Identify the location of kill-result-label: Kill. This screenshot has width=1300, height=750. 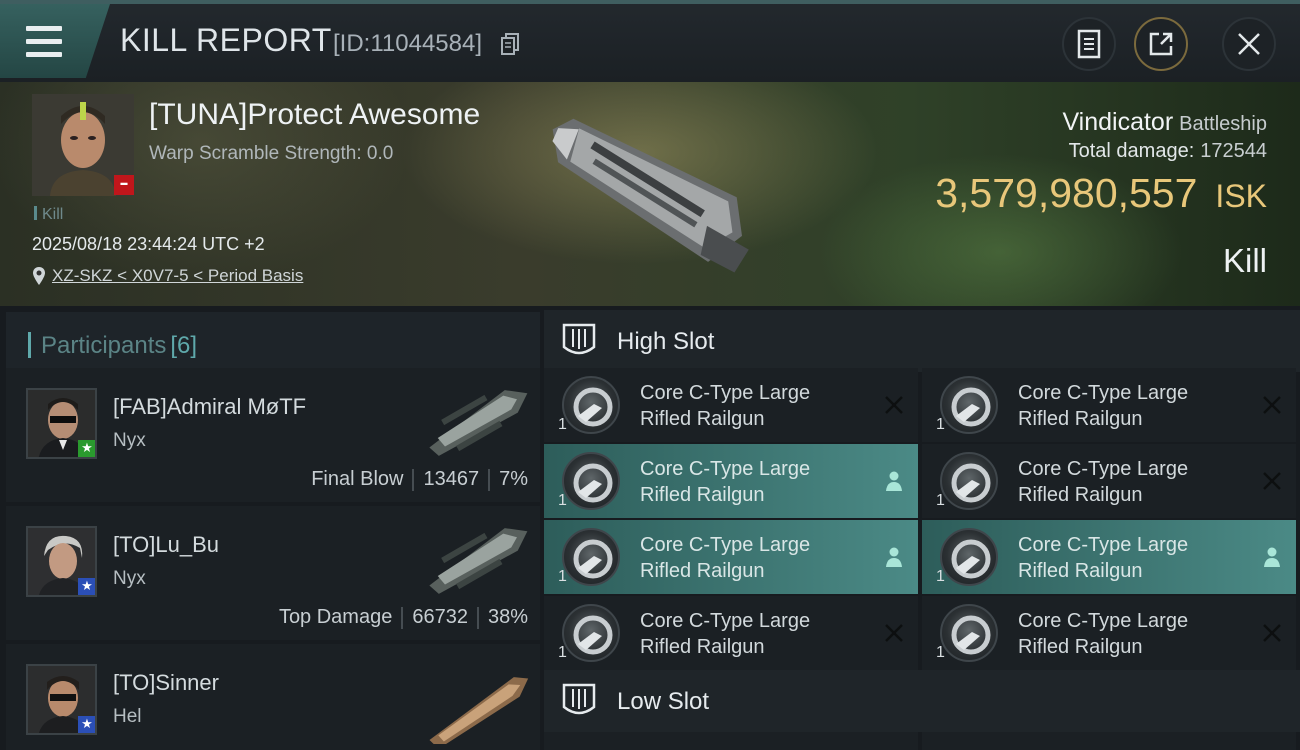
(1244, 260).